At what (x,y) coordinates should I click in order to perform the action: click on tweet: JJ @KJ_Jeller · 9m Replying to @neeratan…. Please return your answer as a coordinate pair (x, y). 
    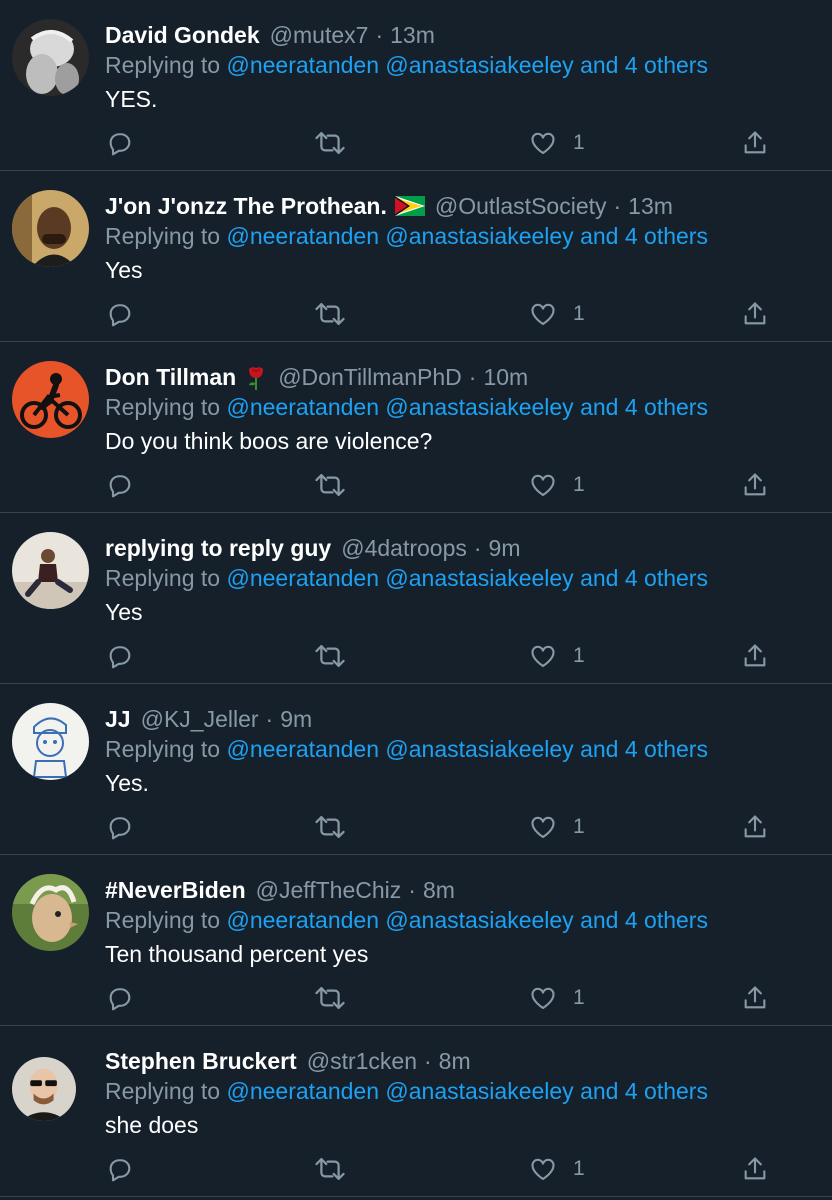
    Looking at the image, I should click on (416, 769).